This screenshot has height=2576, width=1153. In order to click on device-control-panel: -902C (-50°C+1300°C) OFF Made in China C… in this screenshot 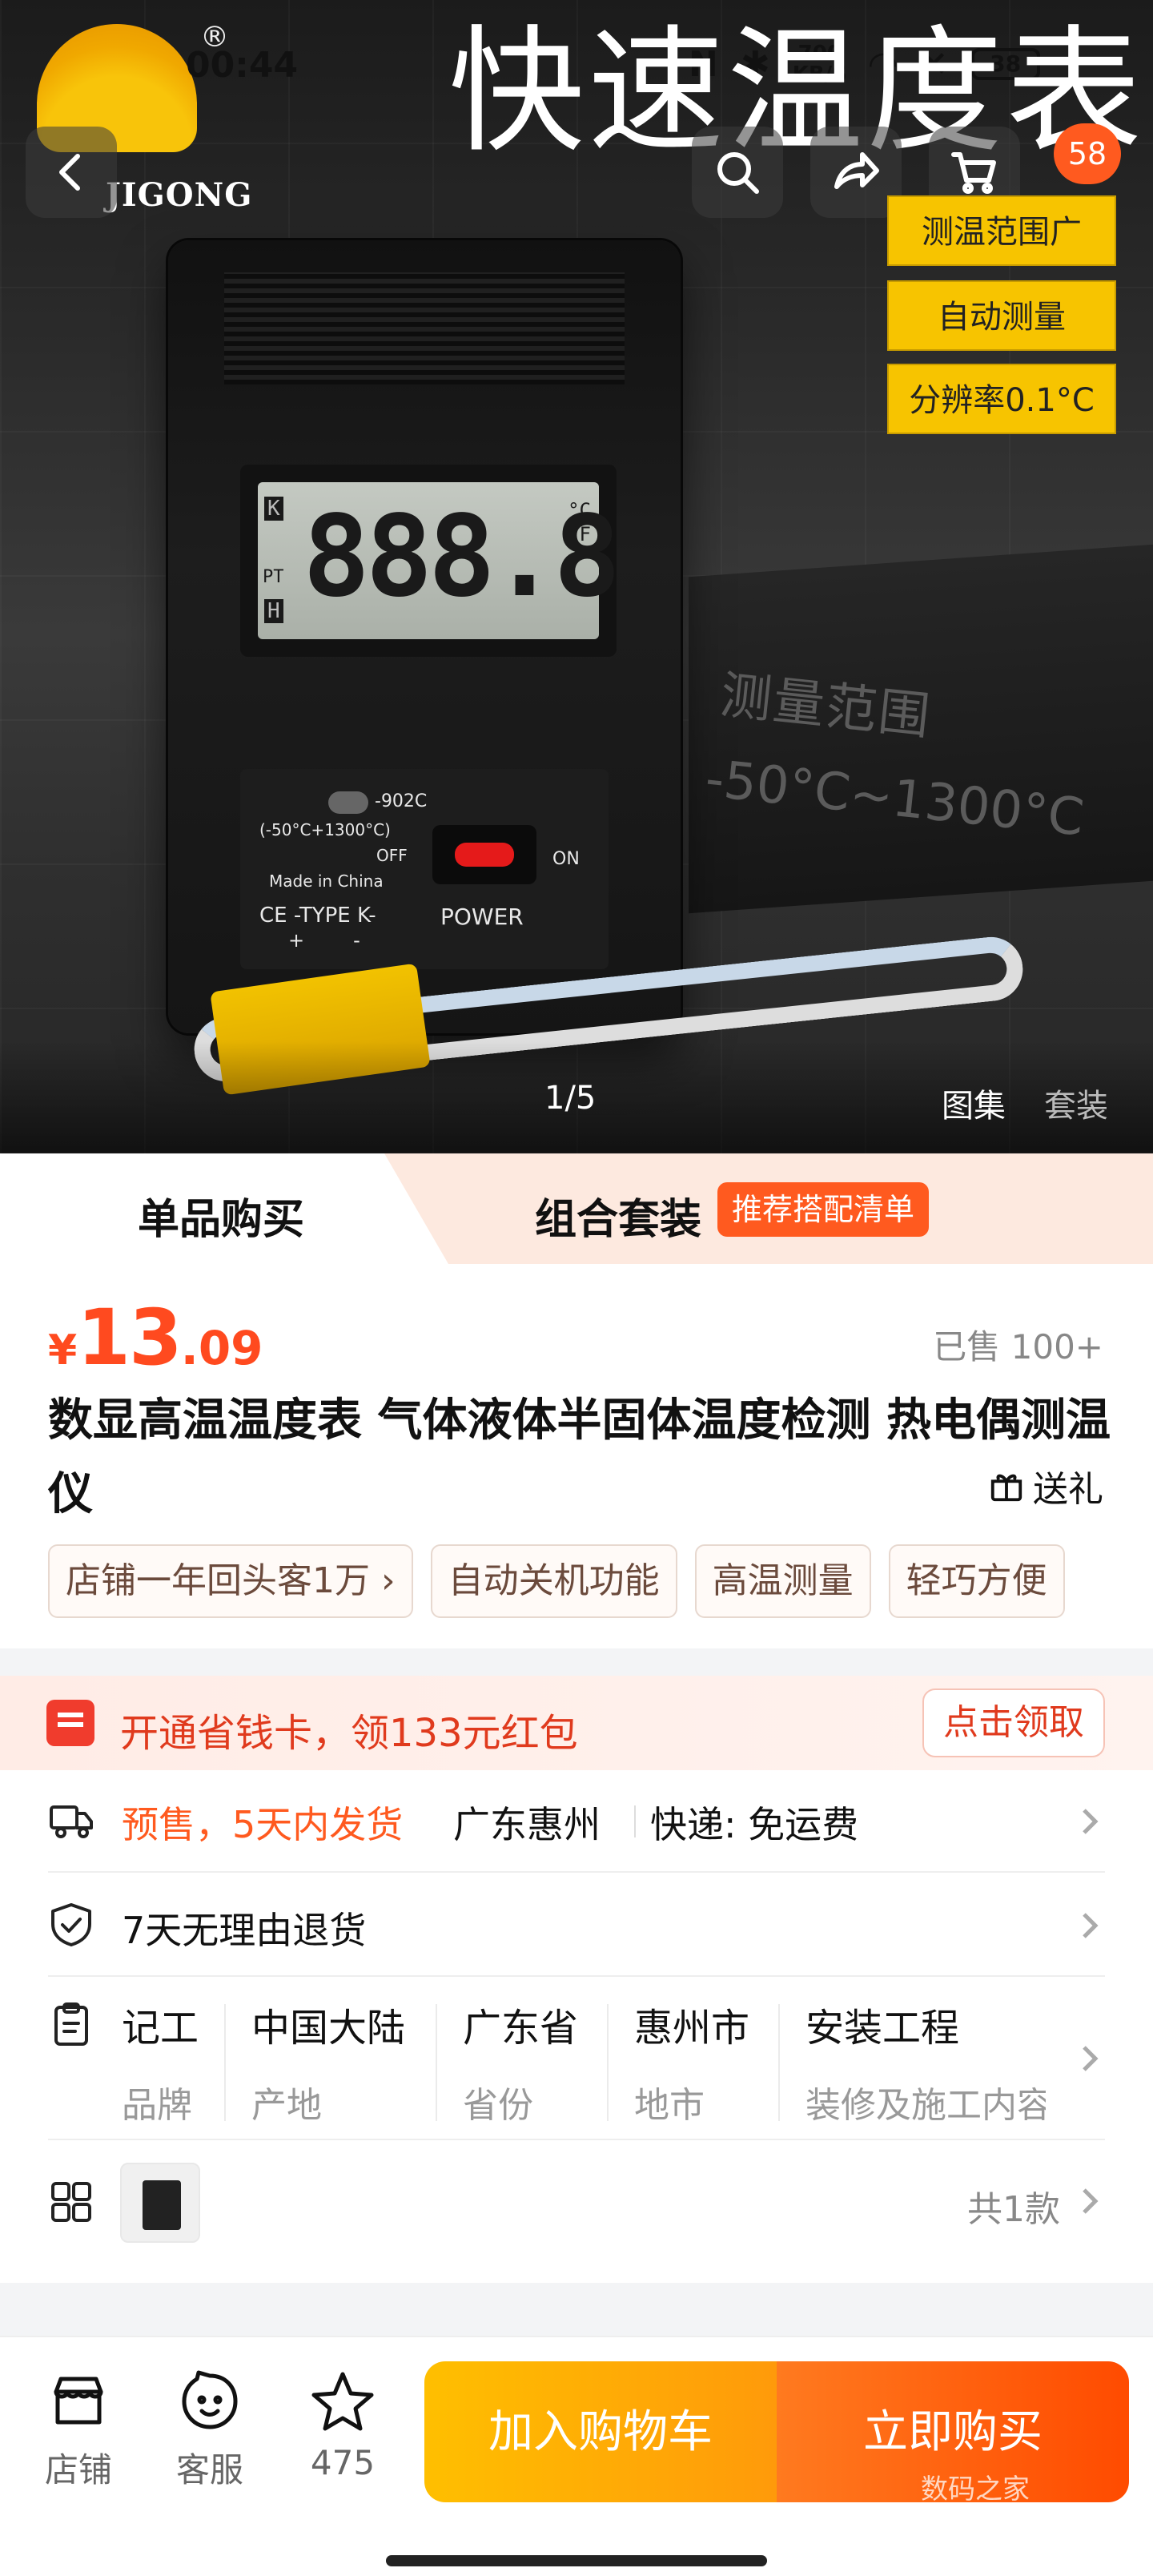, I will do `click(424, 869)`.